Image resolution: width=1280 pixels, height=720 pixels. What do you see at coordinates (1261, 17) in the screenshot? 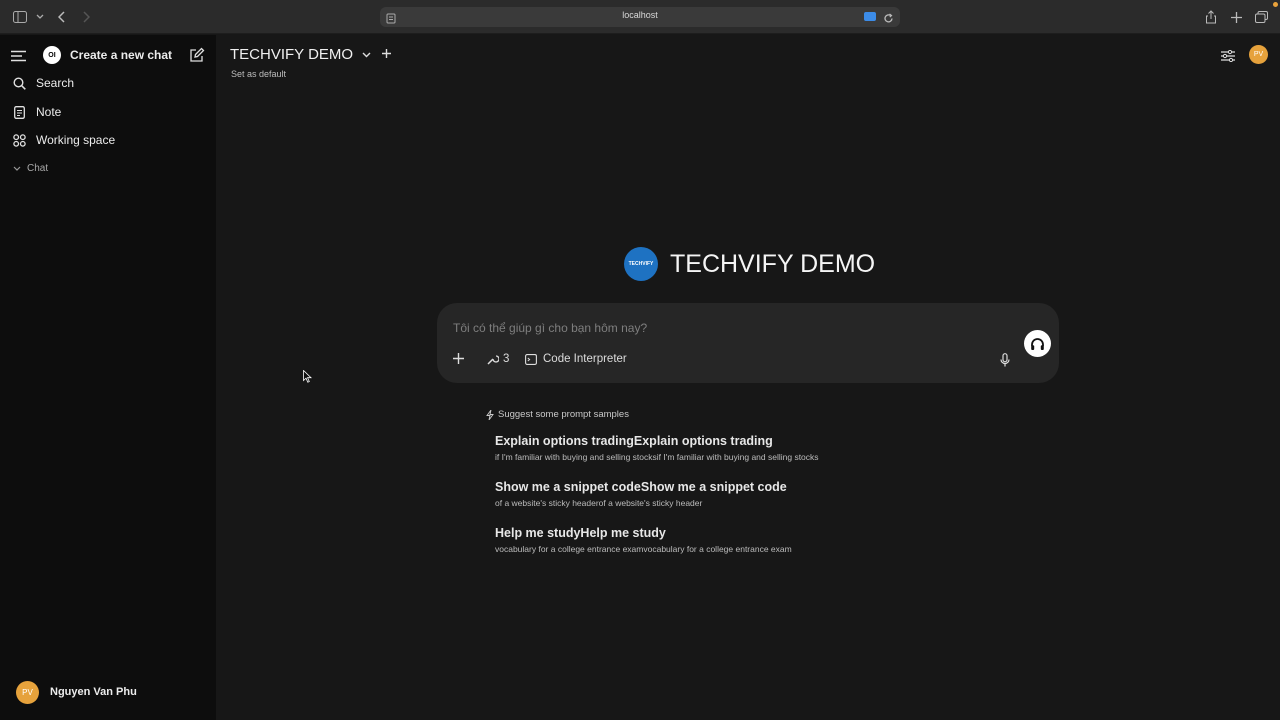
I see `tabs-overview-icon` at bounding box center [1261, 17].